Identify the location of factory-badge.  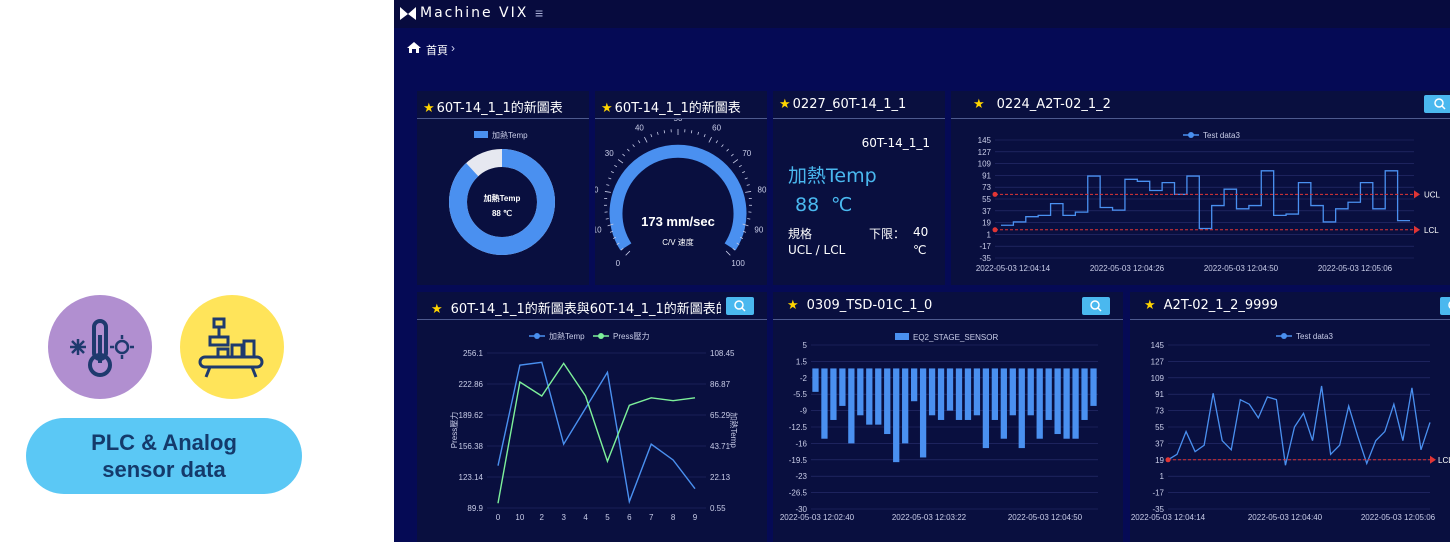
(232, 347).